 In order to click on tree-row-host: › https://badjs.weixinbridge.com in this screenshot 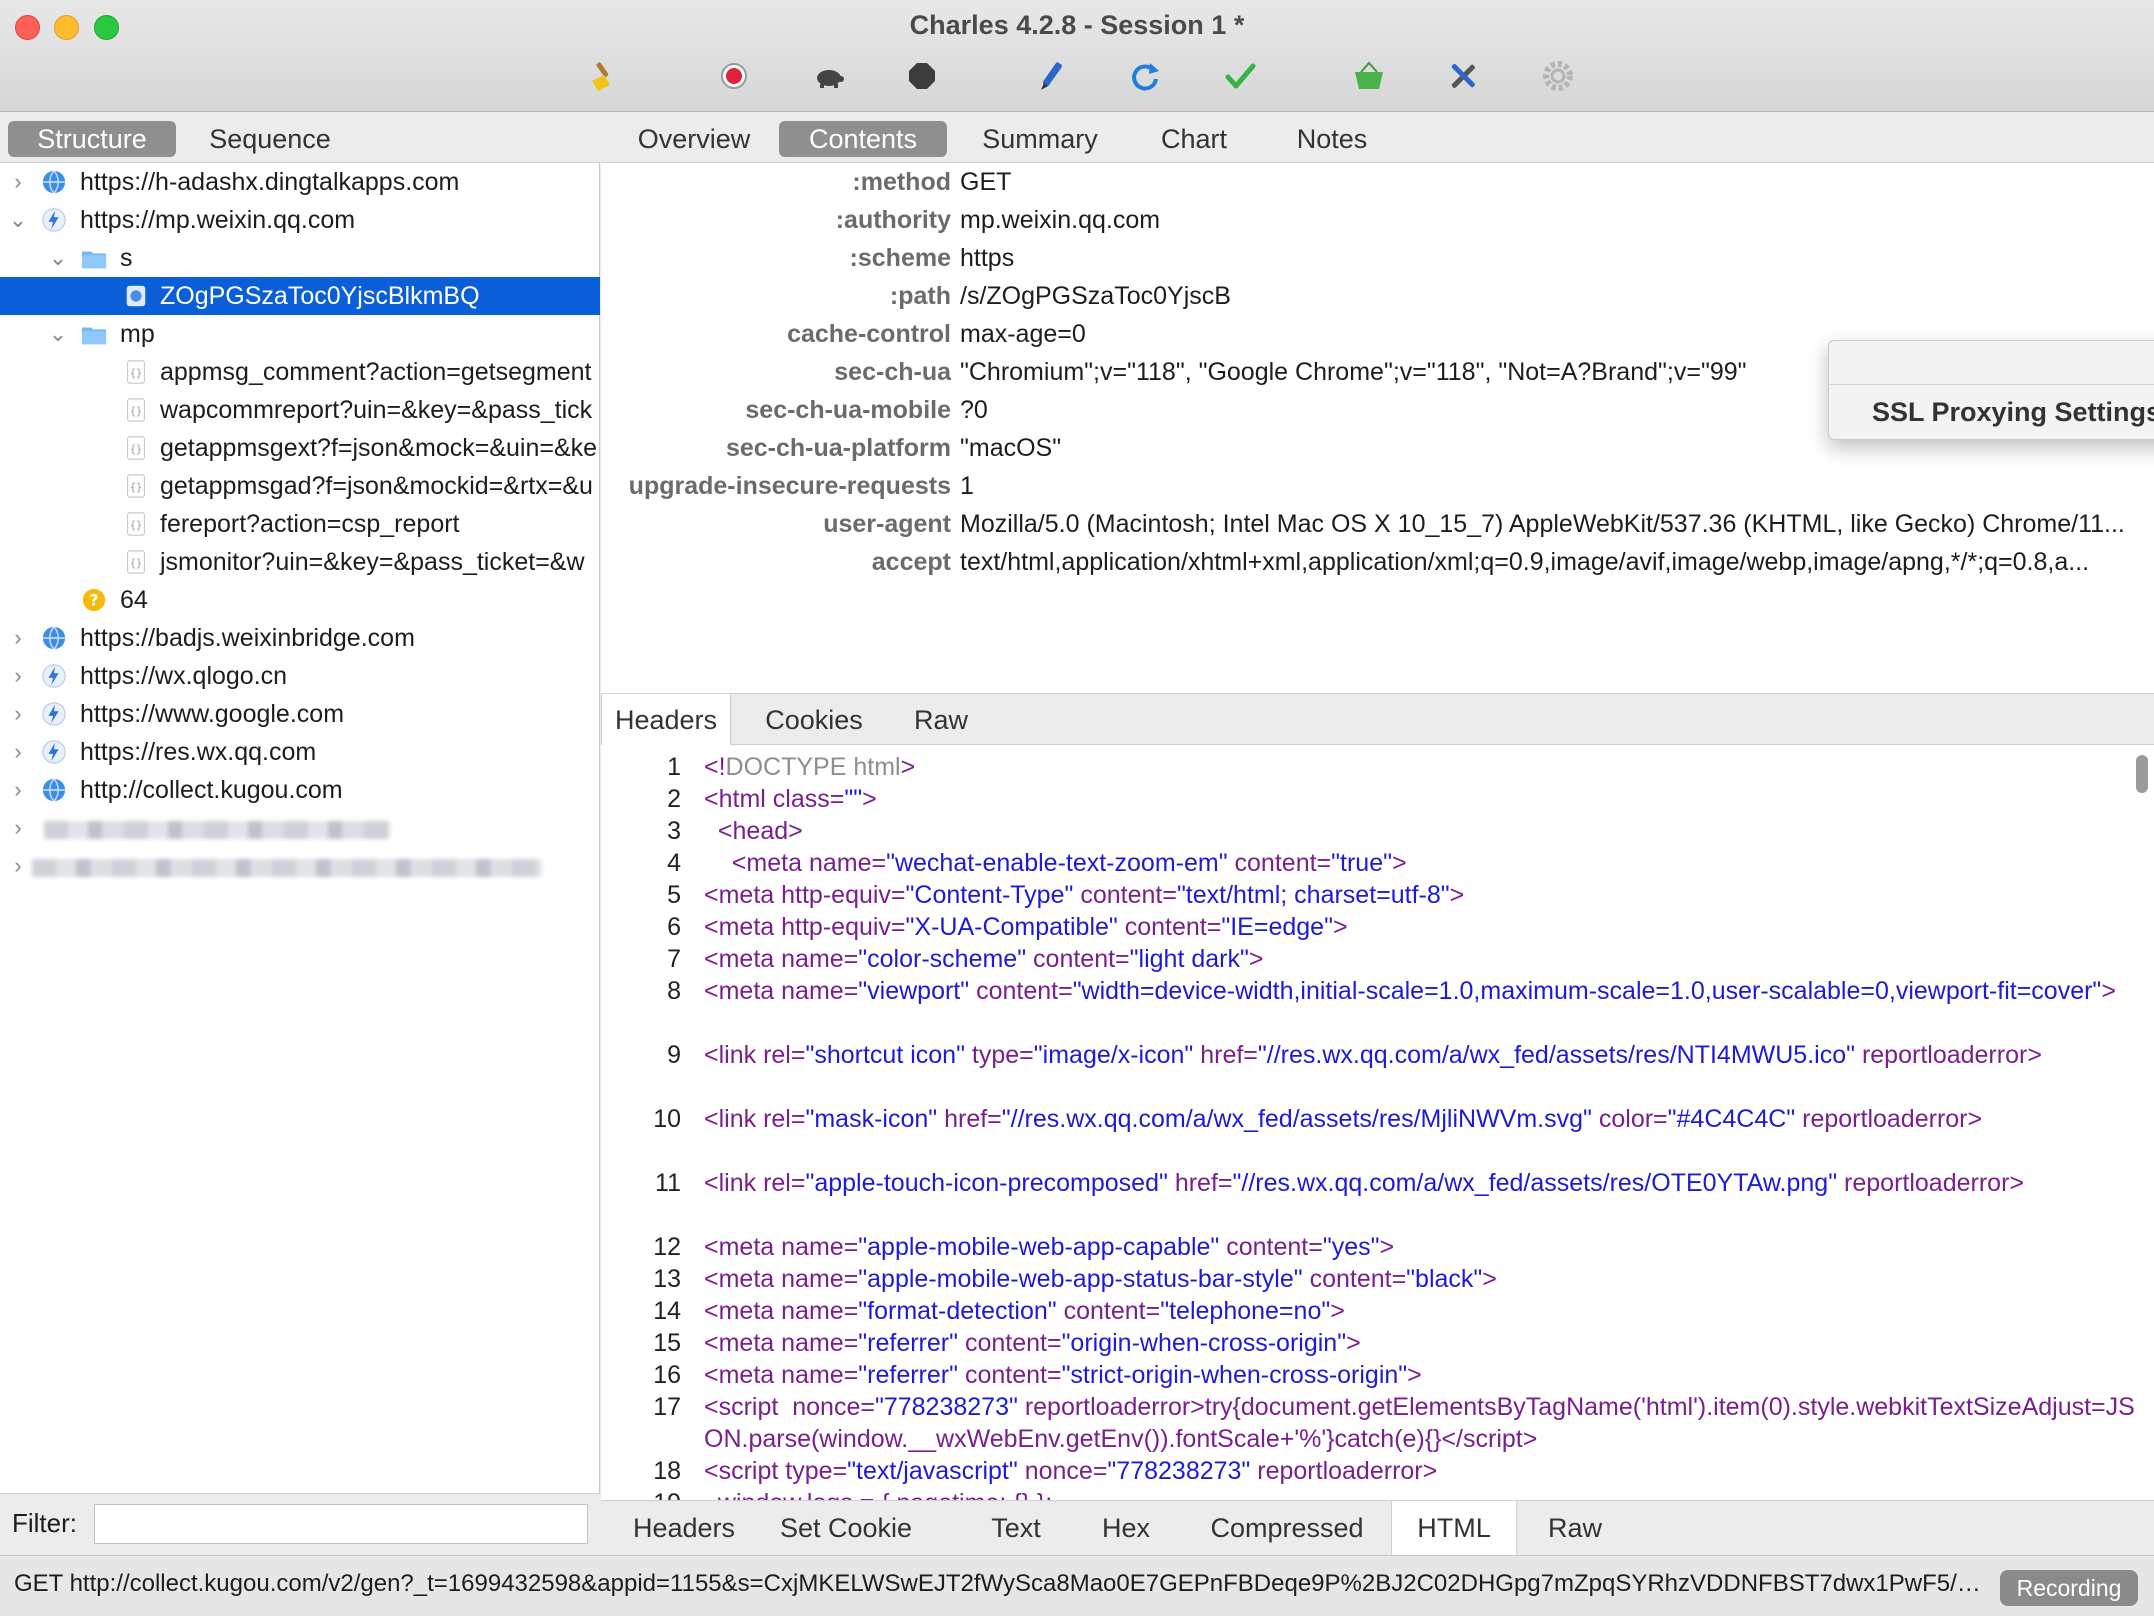, I will do `click(300, 638)`.